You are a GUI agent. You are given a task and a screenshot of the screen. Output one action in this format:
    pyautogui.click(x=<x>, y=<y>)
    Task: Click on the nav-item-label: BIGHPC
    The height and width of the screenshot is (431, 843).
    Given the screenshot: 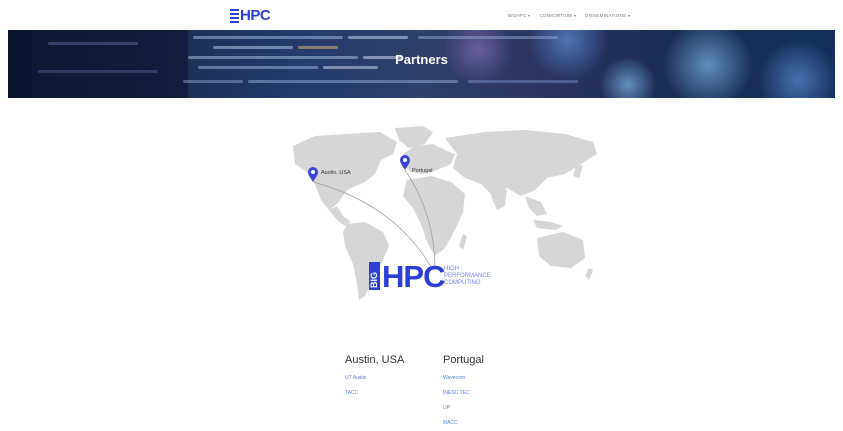 What is the action you would take?
    pyautogui.click(x=517, y=15)
    